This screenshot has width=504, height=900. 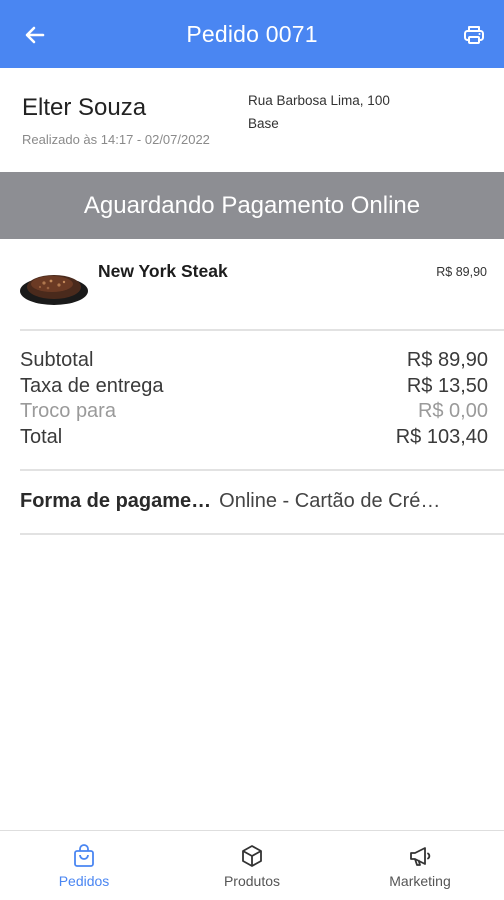 What do you see at coordinates (420, 856) in the screenshot?
I see `megaphone-icon` at bounding box center [420, 856].